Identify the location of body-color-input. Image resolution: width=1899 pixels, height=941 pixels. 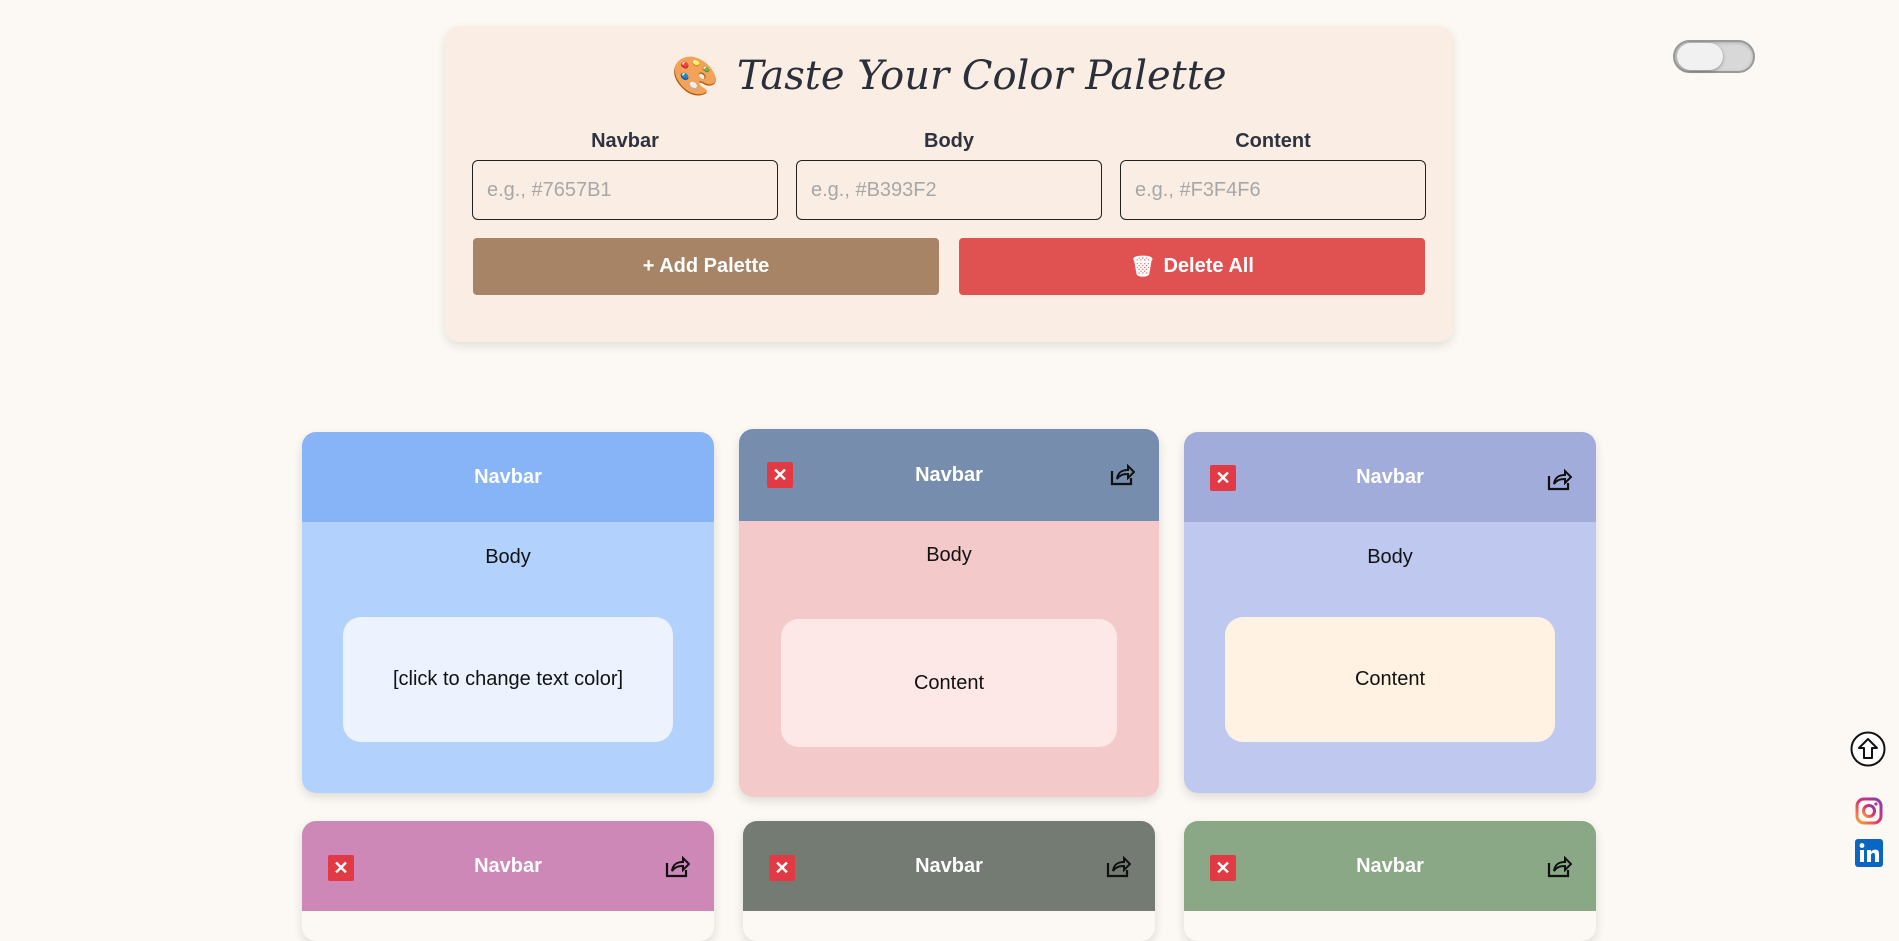
(949, 190).